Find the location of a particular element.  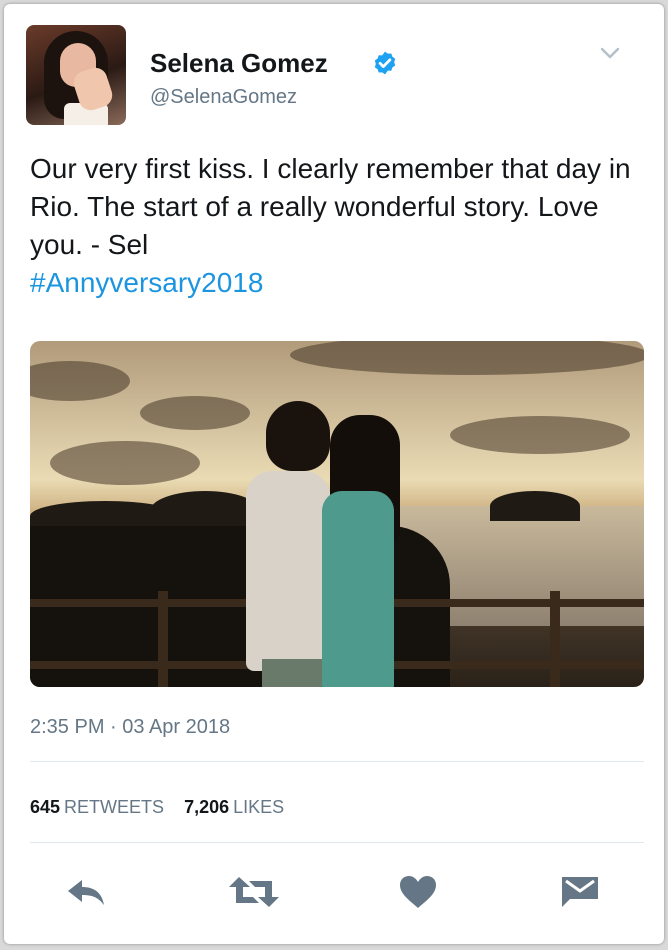

retweet-icon is located at coordinates (254, 892).